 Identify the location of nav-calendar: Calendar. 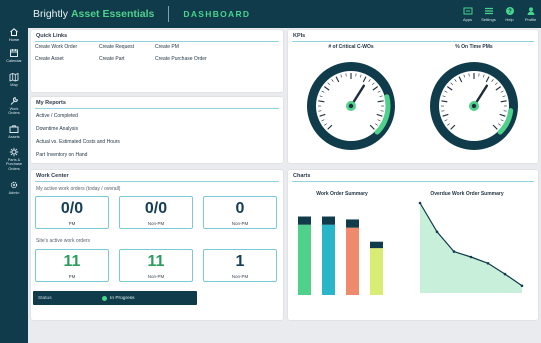
(14, 55).